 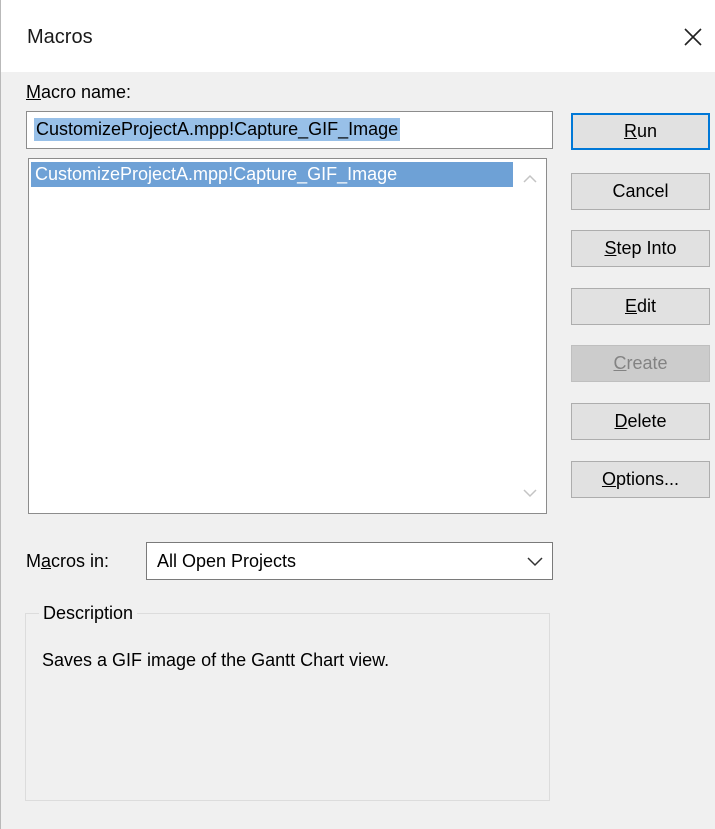 What do you see at coordinates (79, 92) in the screenshot?
I see `macro-name-label: Macro name:` at bounding box center [79, 92].